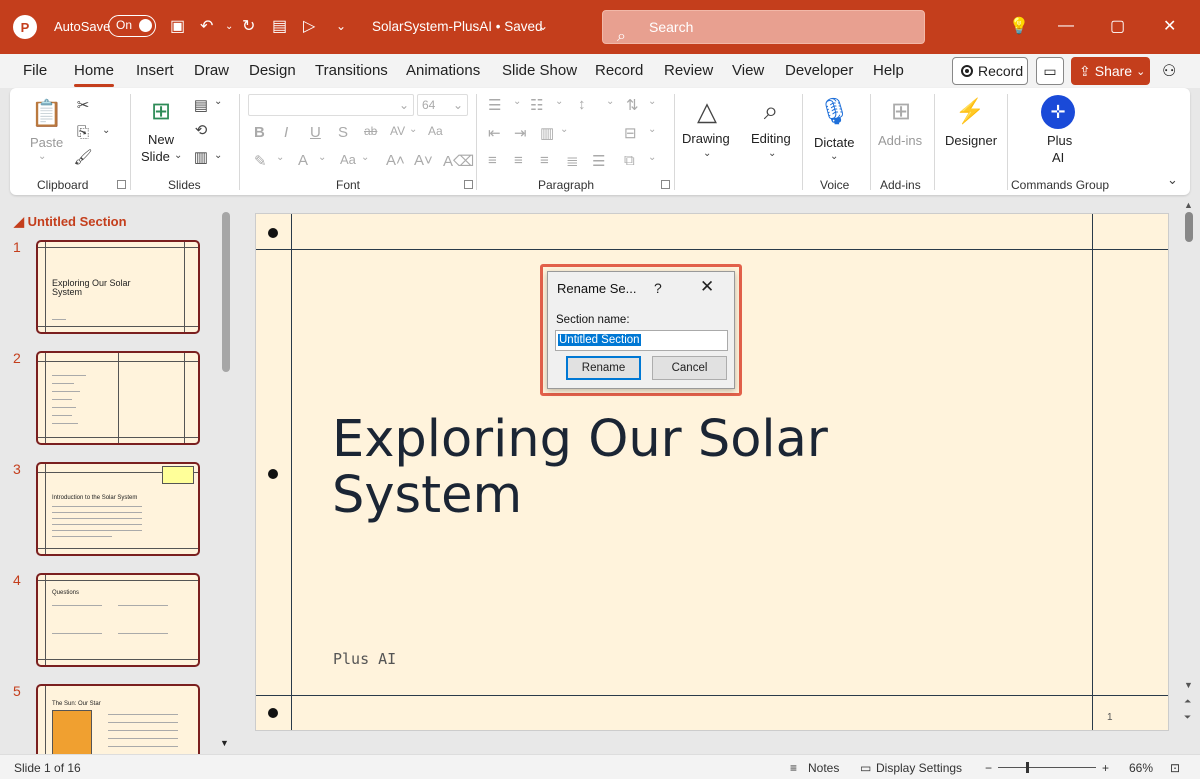 This screenshot has width=1200, height=779. I want to click on zoom-level: 66%, so click(1141, 768).